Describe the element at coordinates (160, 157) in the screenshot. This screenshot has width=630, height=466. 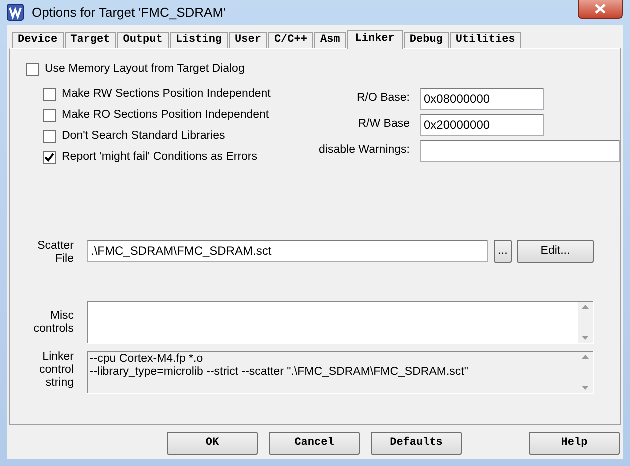
I see `checkbox-label: Report 'might fail' Conditions as Errors` at that location.